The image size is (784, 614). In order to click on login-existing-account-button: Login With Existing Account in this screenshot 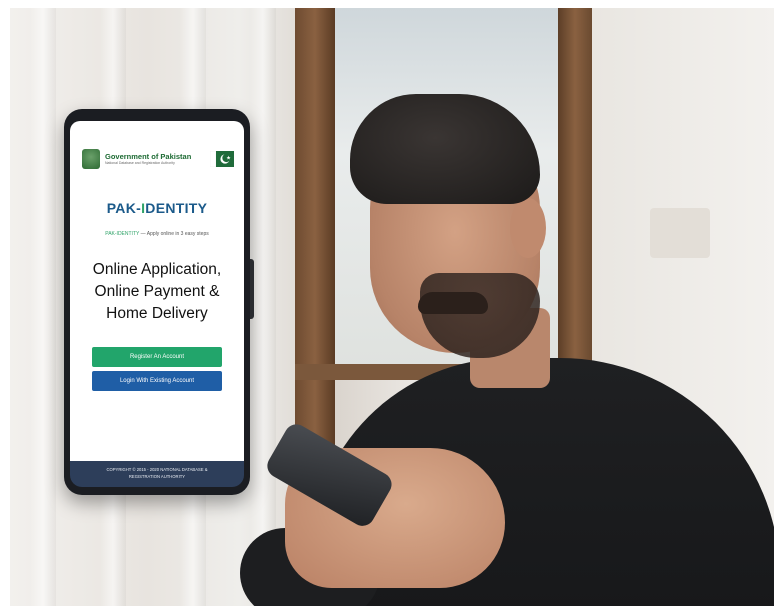, I will do `click(157, 381)`.